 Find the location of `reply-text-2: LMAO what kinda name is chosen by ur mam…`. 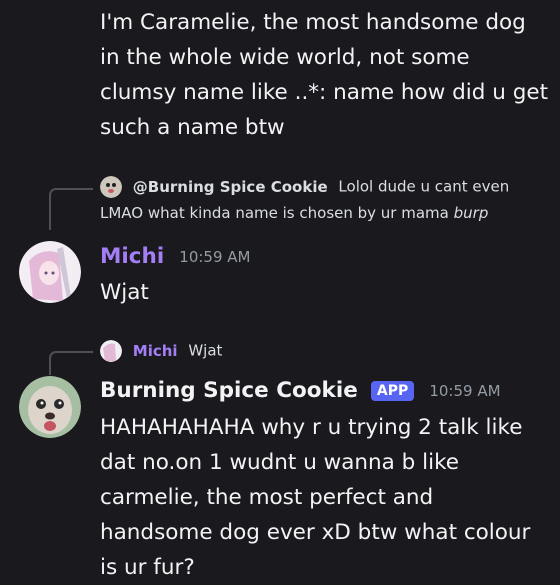

reply-text-2: LMAO what kinda name is chosen by ur mam… is located at coordinates (277, 213).